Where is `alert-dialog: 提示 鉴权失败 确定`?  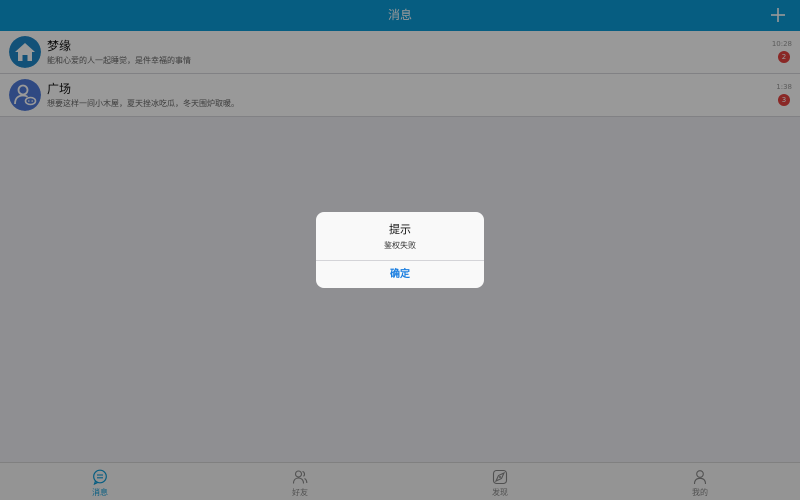
alert-dialog: 提示 鉴权失败 确定 is located at coordinates (400, 250).